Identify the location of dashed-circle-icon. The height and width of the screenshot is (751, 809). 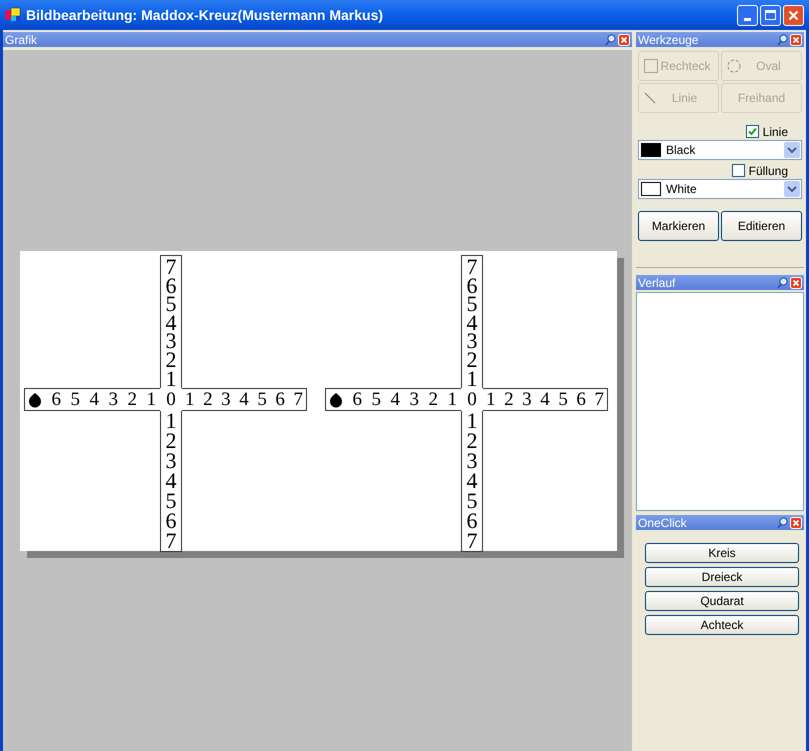
(734, 66).